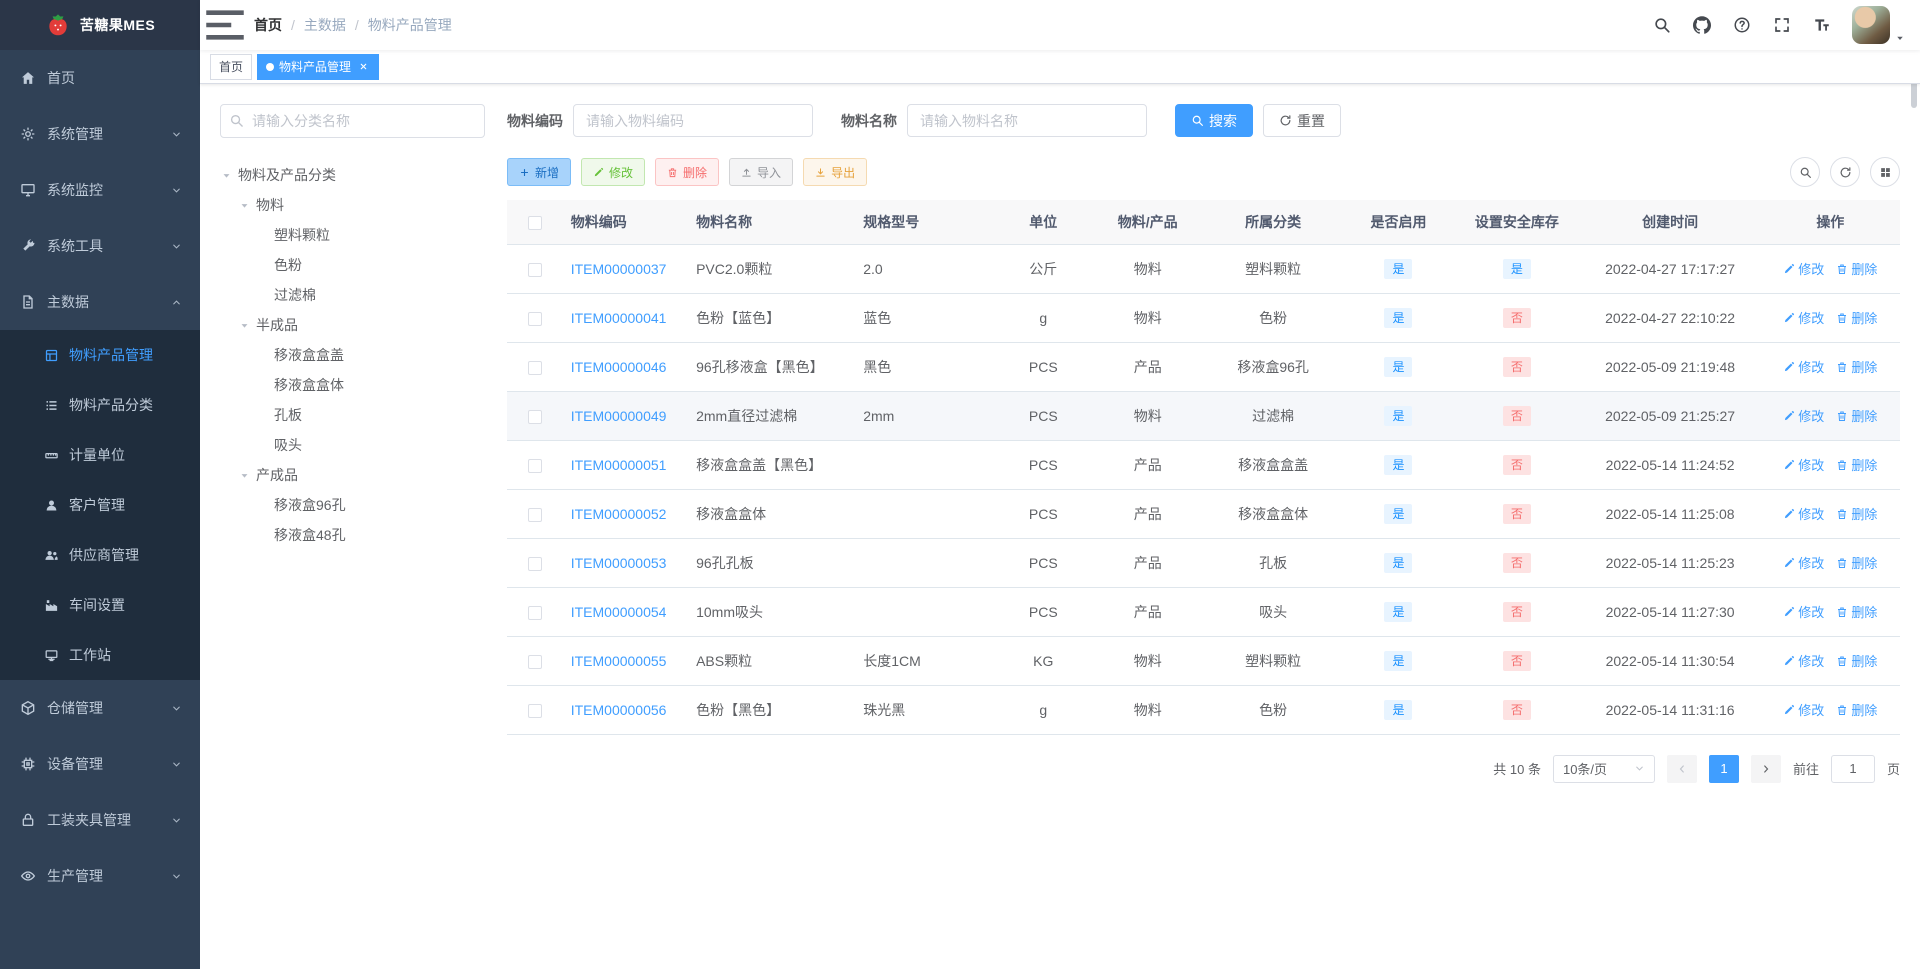 The image size is (1920, 969). I want to click on header-font-size-button, so click(1822, 25).